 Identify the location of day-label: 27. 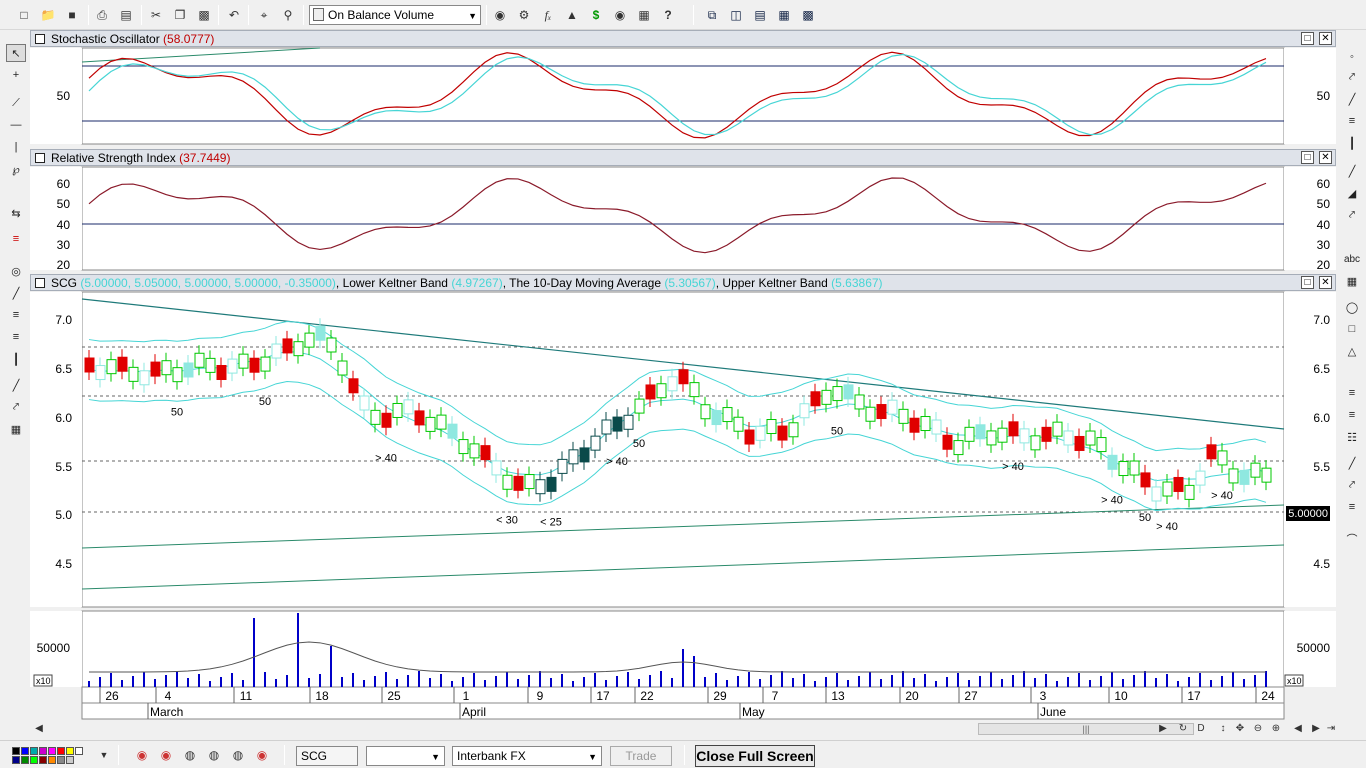
(971, 696).